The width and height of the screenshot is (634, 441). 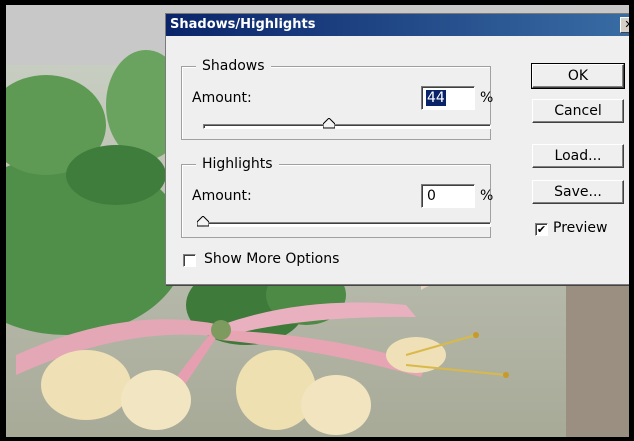 I want to click on close-icon: ✕, so click(x=626, y=24).